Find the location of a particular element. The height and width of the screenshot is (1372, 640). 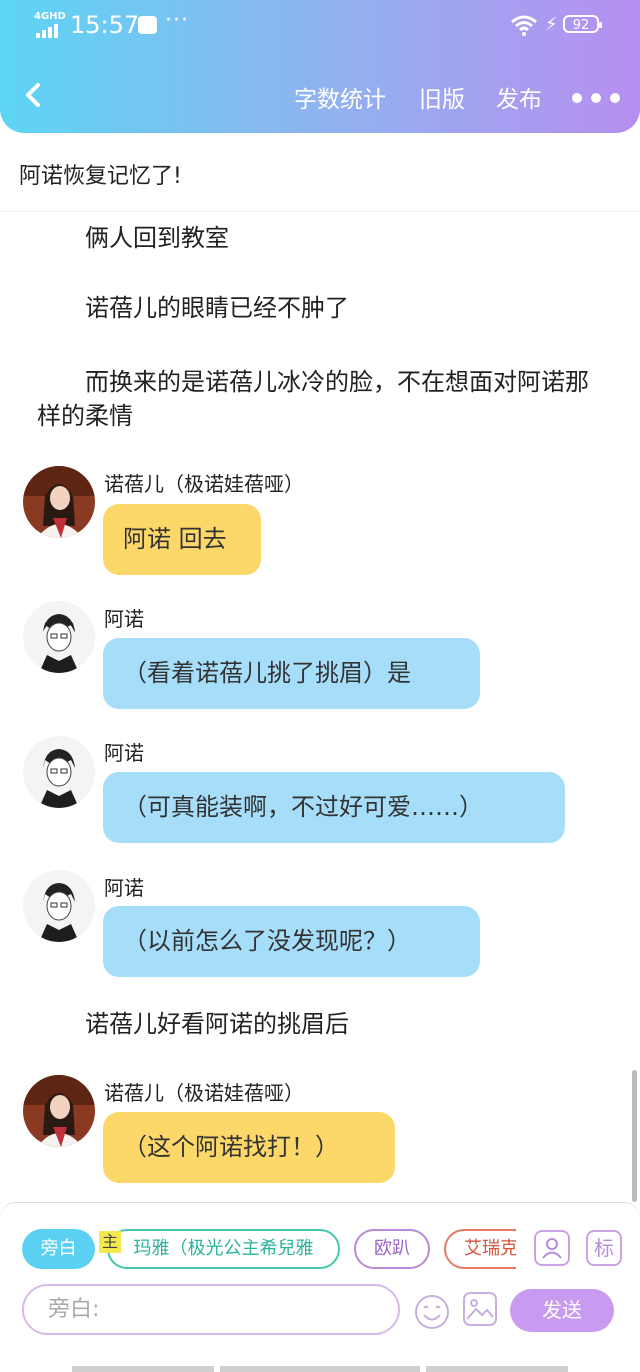

role-chip-narration: 旁白 is located at coordinates (58, 1249).